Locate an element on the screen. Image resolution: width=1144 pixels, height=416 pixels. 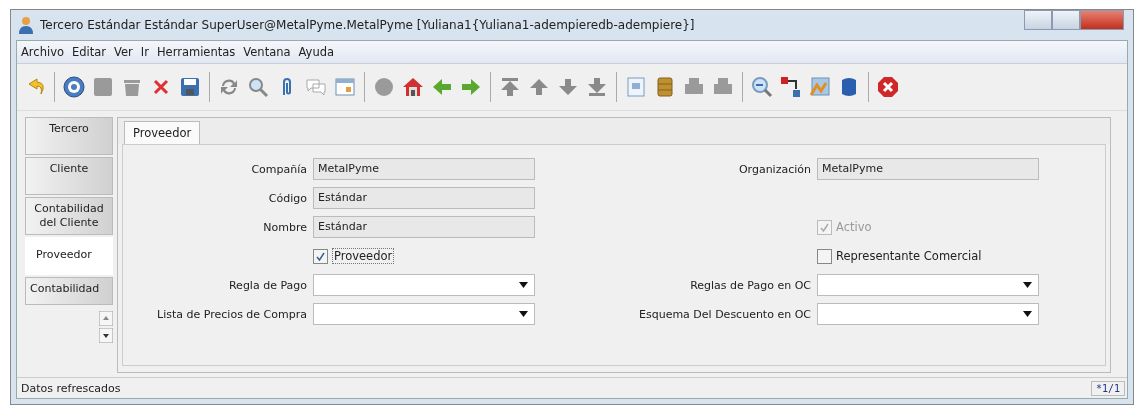
menu-item: Ventana is located at coordinates (267, 52).